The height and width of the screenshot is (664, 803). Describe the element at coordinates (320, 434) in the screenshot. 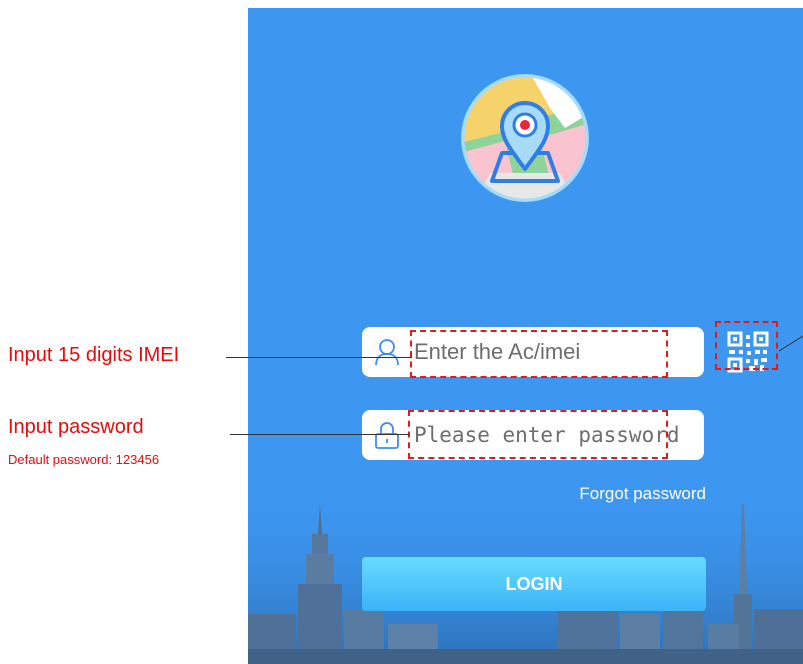

I see `password-leader-line` at that location.